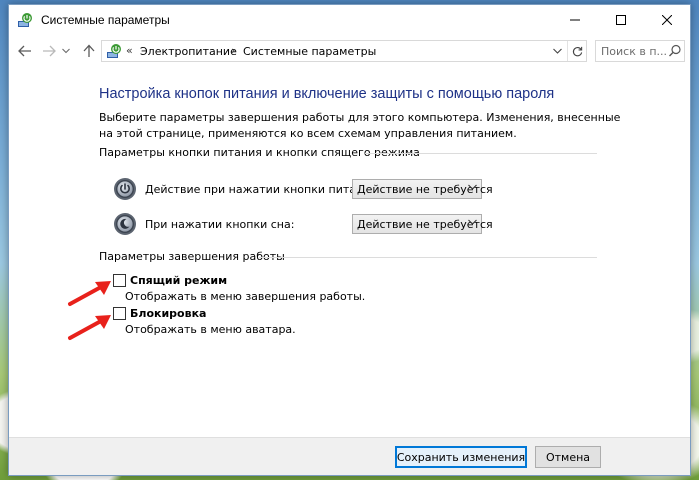  I want to click on address-bar: « Электропитание › Системные параметры, so click(344, 51).